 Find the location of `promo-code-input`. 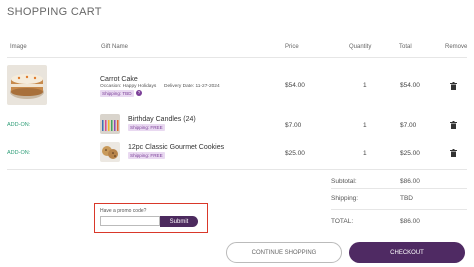

promo-code-input is located at coordinates (130, 221).